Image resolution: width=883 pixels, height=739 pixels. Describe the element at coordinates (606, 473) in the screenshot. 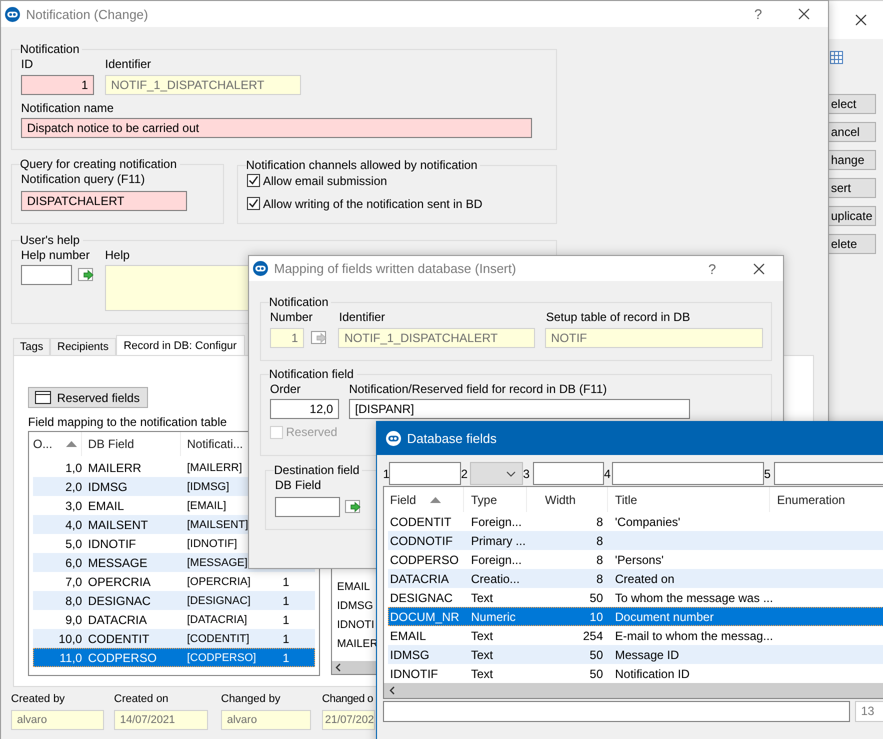

I see `filter-label: 4` at that location.